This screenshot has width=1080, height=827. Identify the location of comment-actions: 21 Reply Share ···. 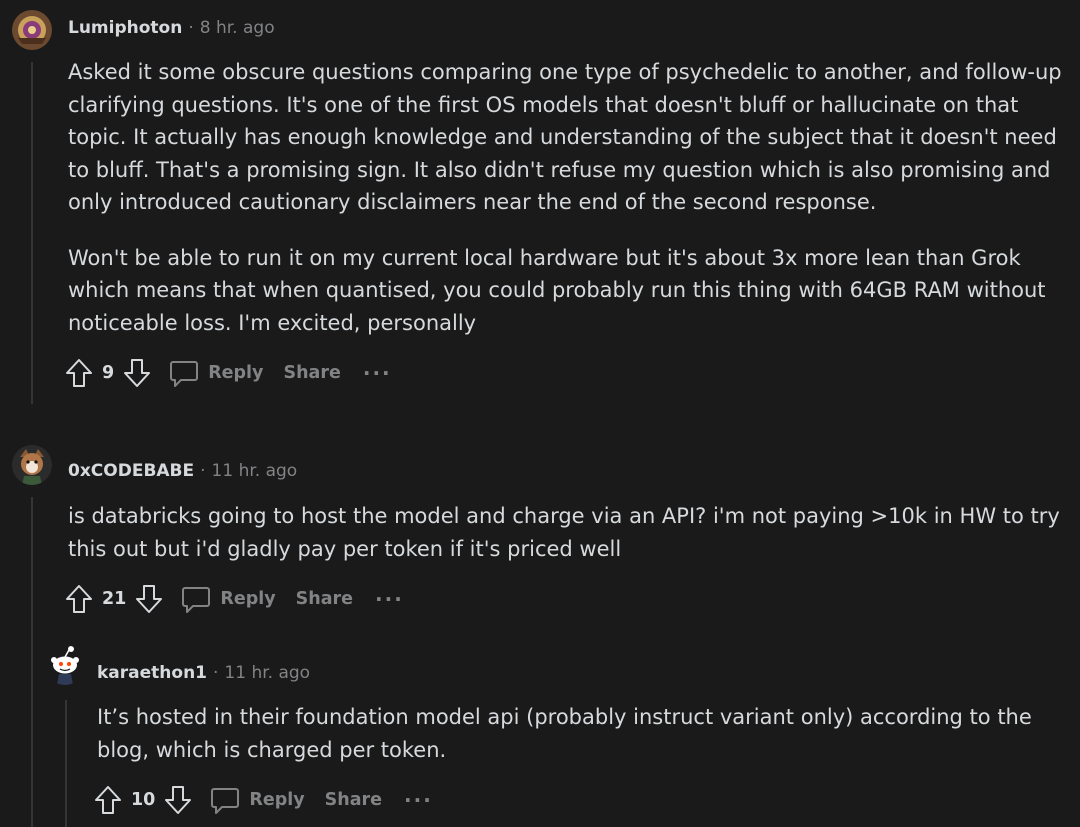
(234, 599).